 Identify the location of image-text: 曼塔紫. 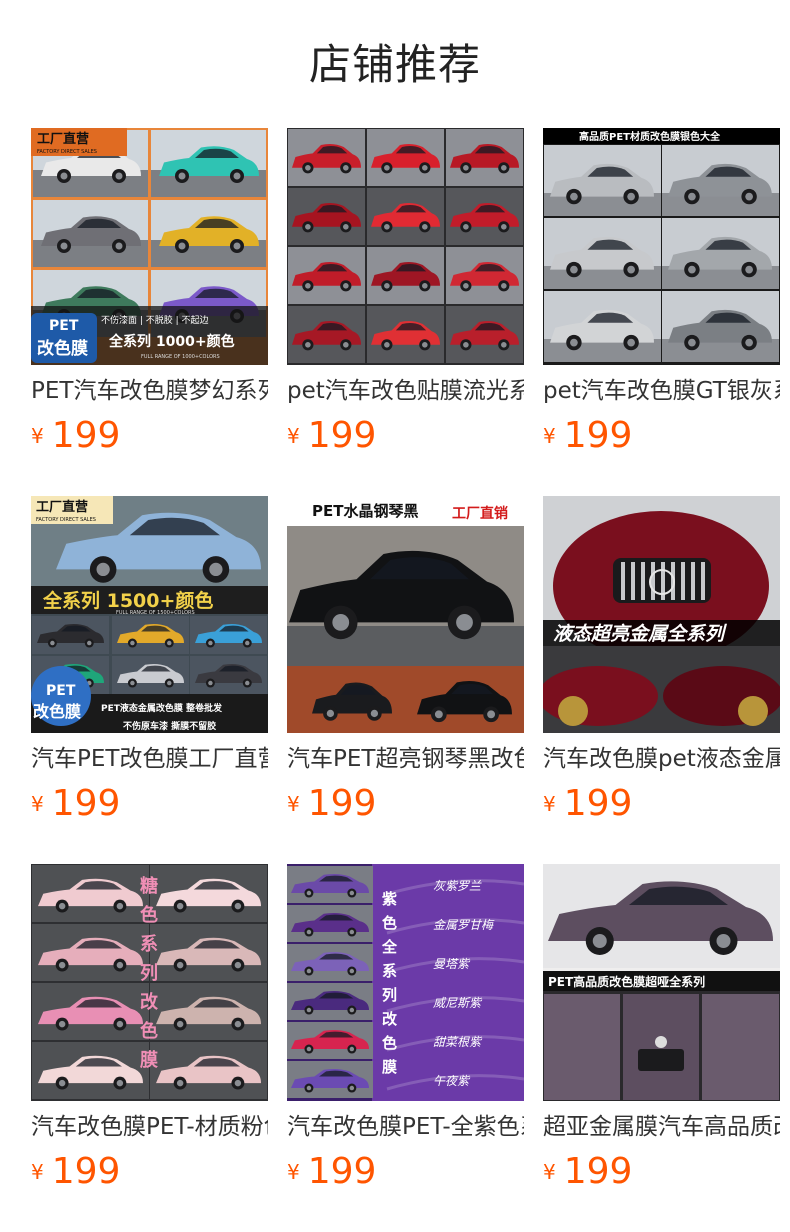
(452, 964).